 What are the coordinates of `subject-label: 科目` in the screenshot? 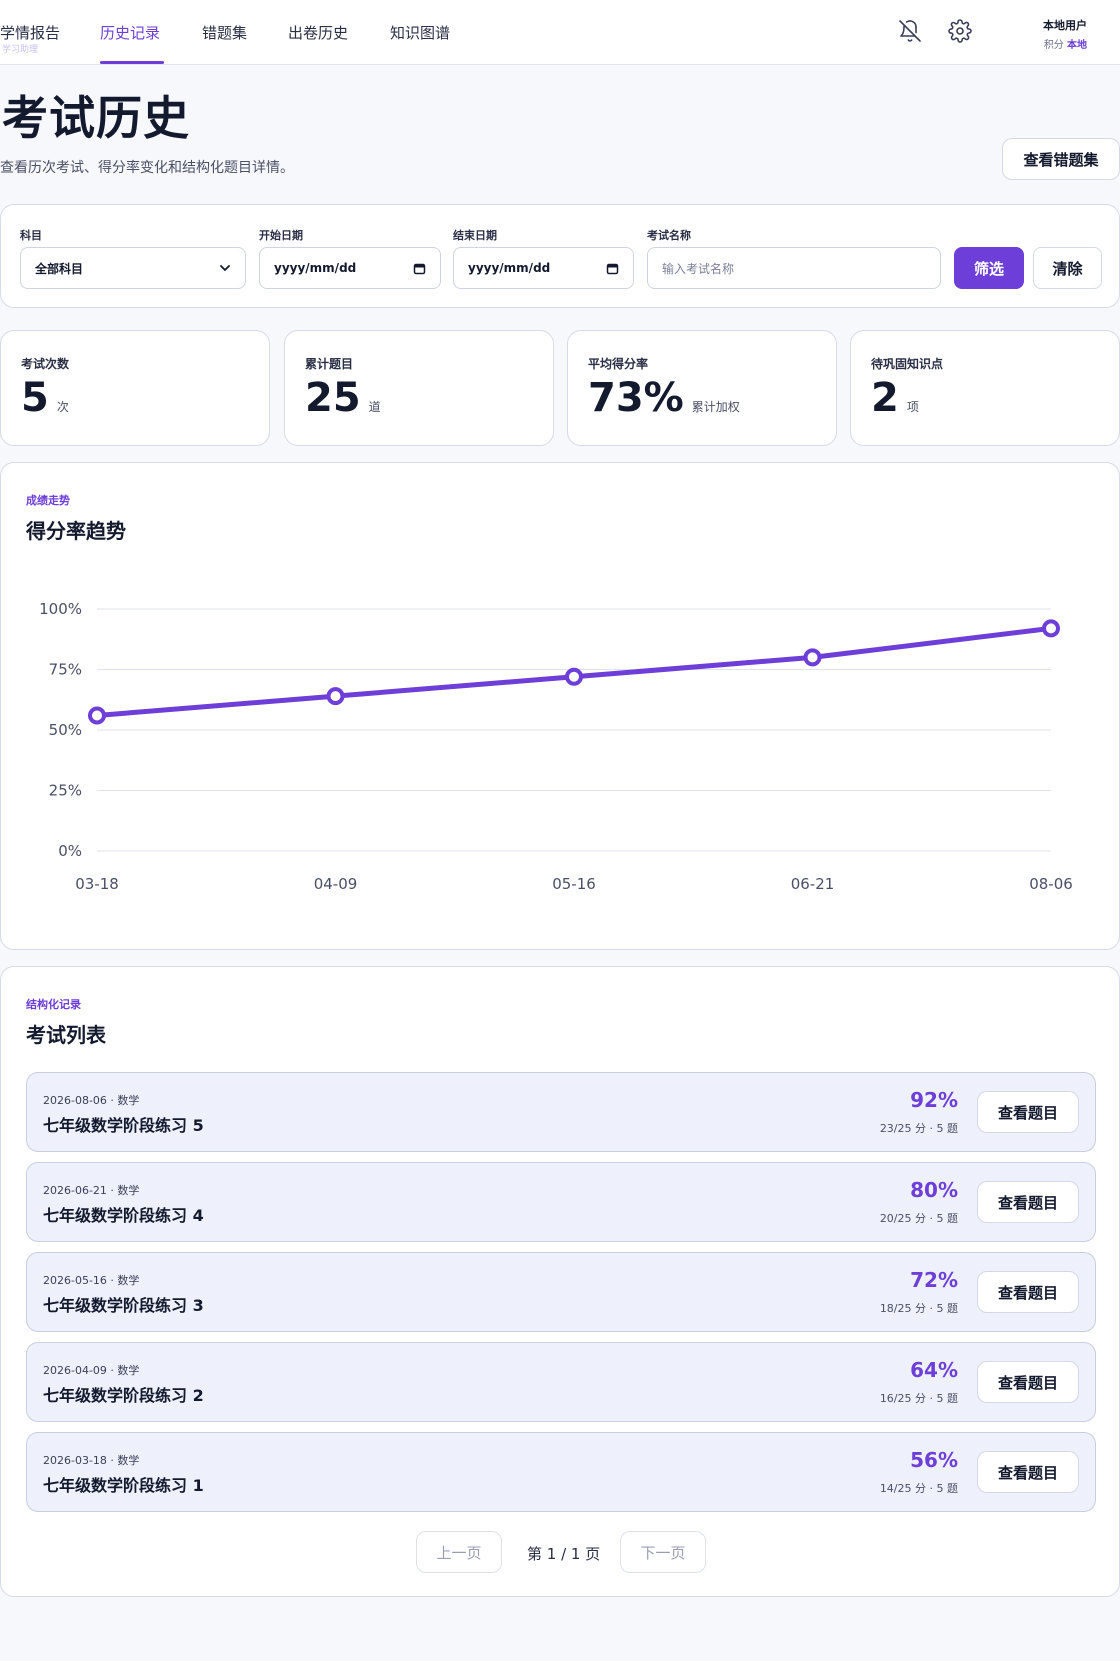 It's located at (31, 235).